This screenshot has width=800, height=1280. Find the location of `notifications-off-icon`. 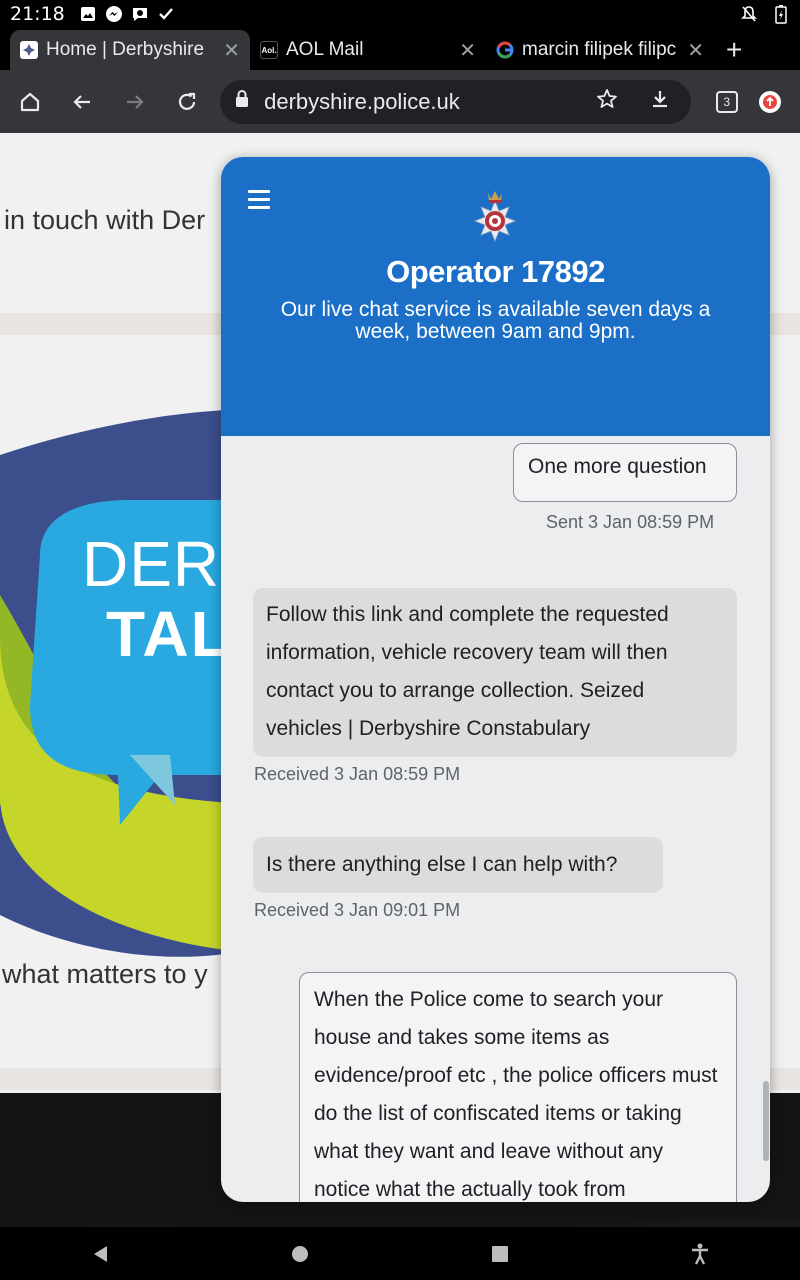

notifications-off-icon is located at coordinates (749, 14).